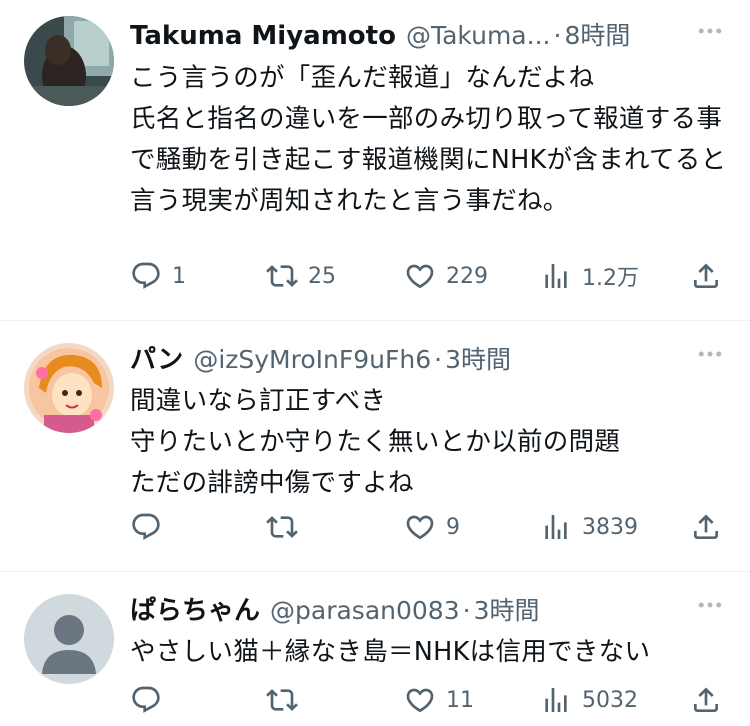 This screenshot has width=750, height=726. Describe the element at coordinates (610, 527) in the screenshot. I see `view-count: 3839` at that location.